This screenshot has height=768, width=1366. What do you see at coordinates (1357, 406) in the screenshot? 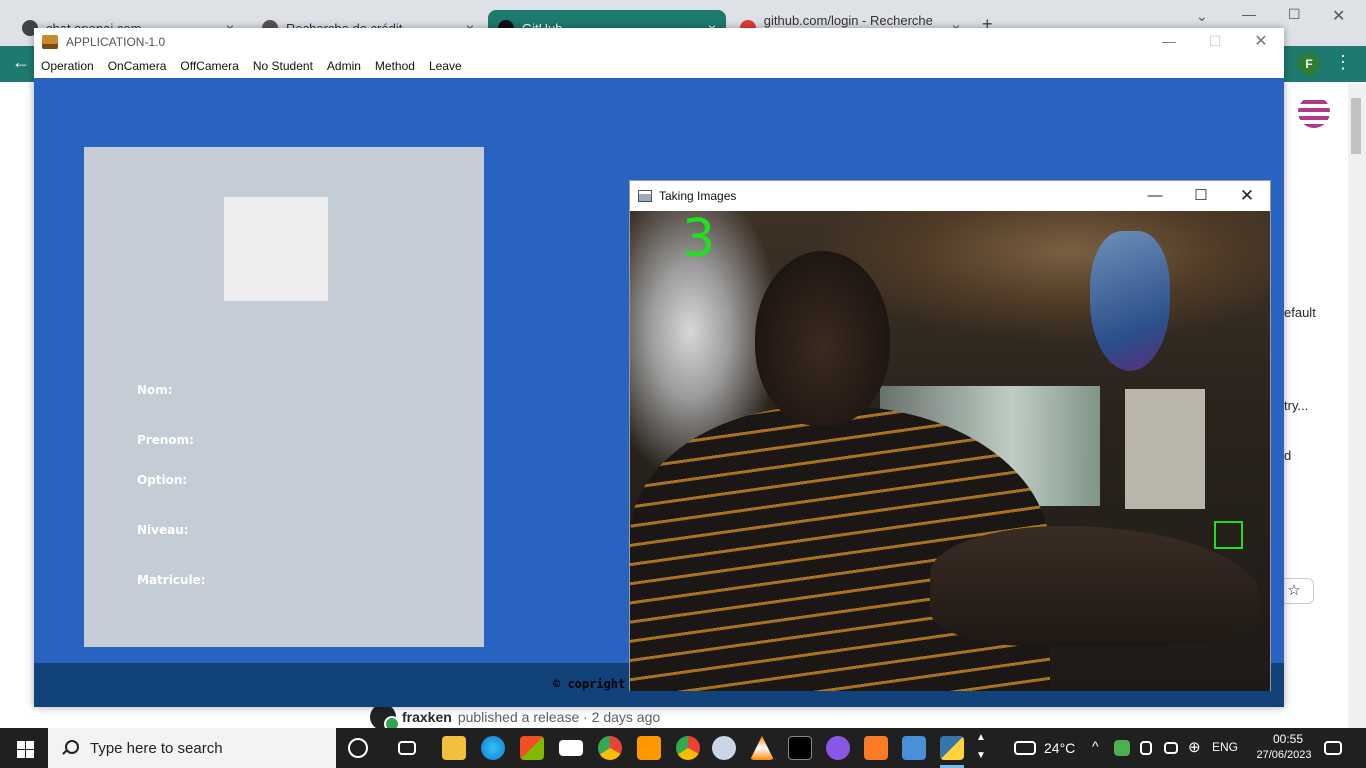
I see `browser-scrollbar` at bounding box center [1357, 406].